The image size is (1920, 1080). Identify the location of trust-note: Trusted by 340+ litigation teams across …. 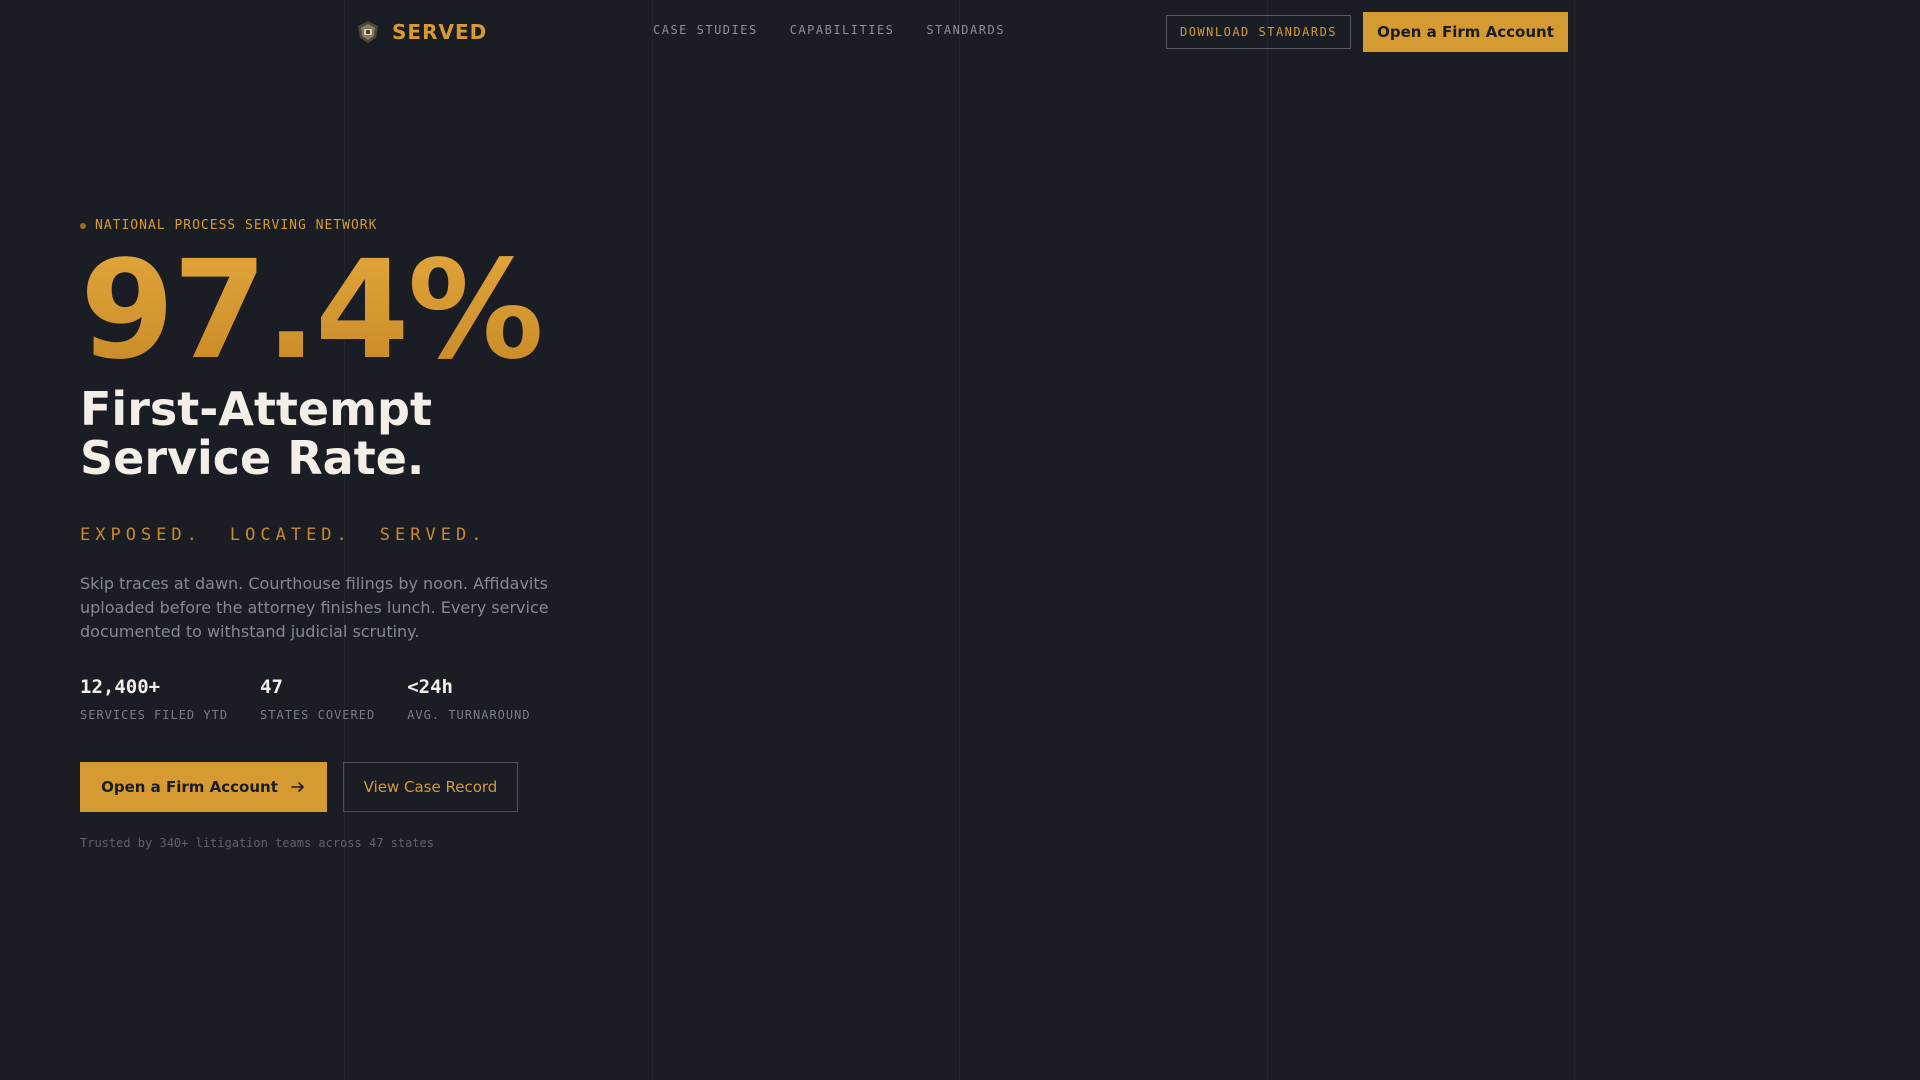
(257, 843).